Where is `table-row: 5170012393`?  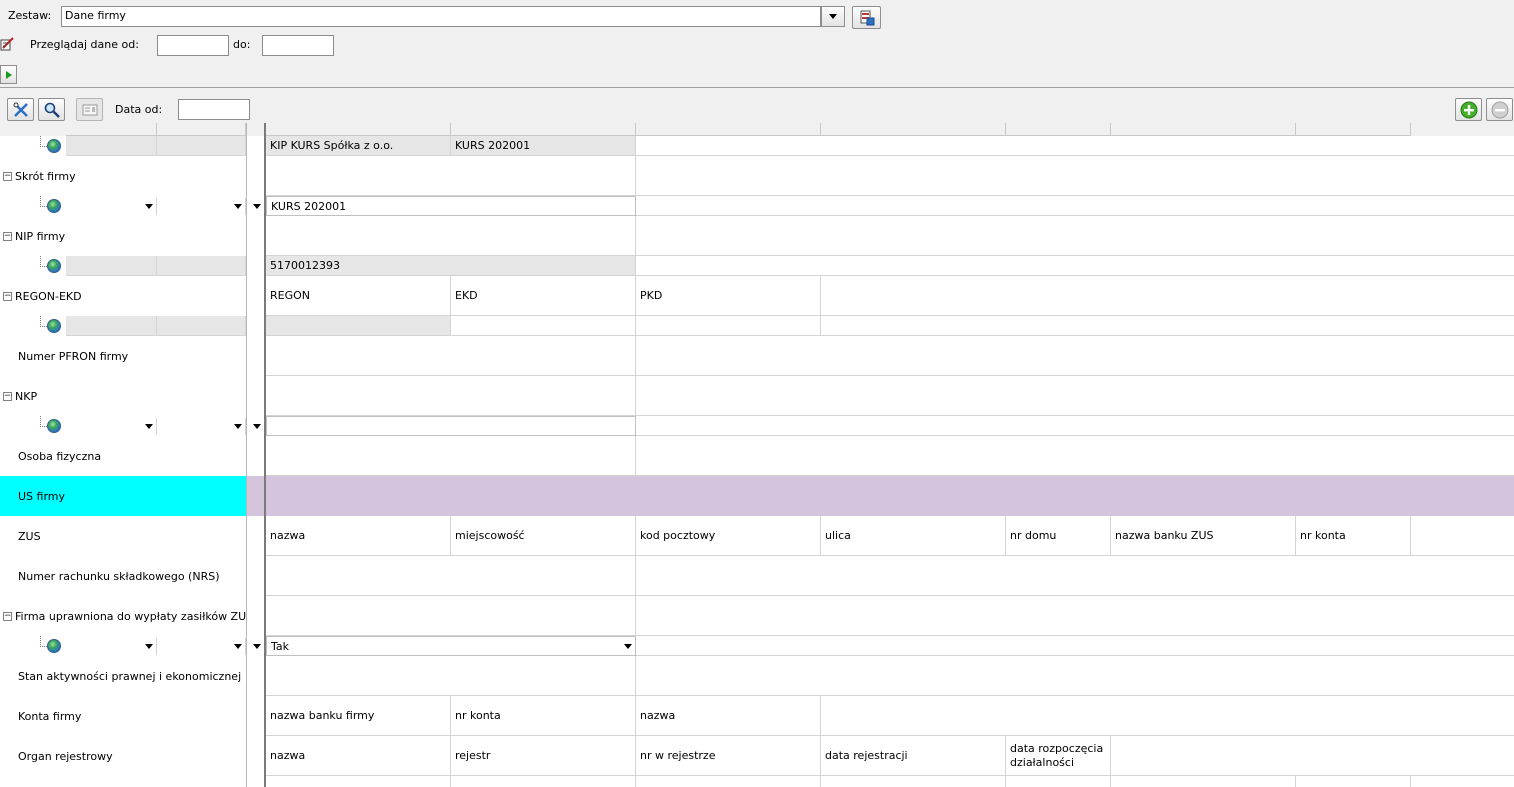 table-row: 5170012393 is located at coordinates (757, 266).